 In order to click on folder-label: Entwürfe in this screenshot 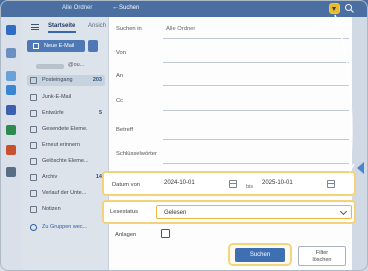, I will do `click(53, 113)`.